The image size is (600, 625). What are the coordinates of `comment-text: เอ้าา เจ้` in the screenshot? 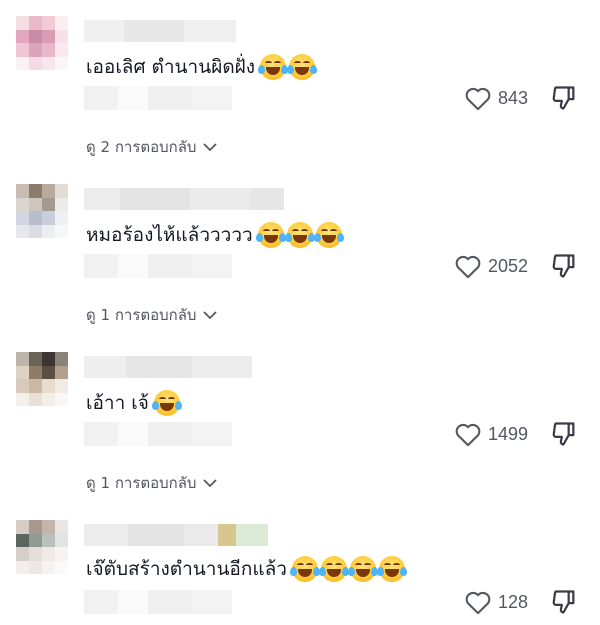 It's located at (134, 403).